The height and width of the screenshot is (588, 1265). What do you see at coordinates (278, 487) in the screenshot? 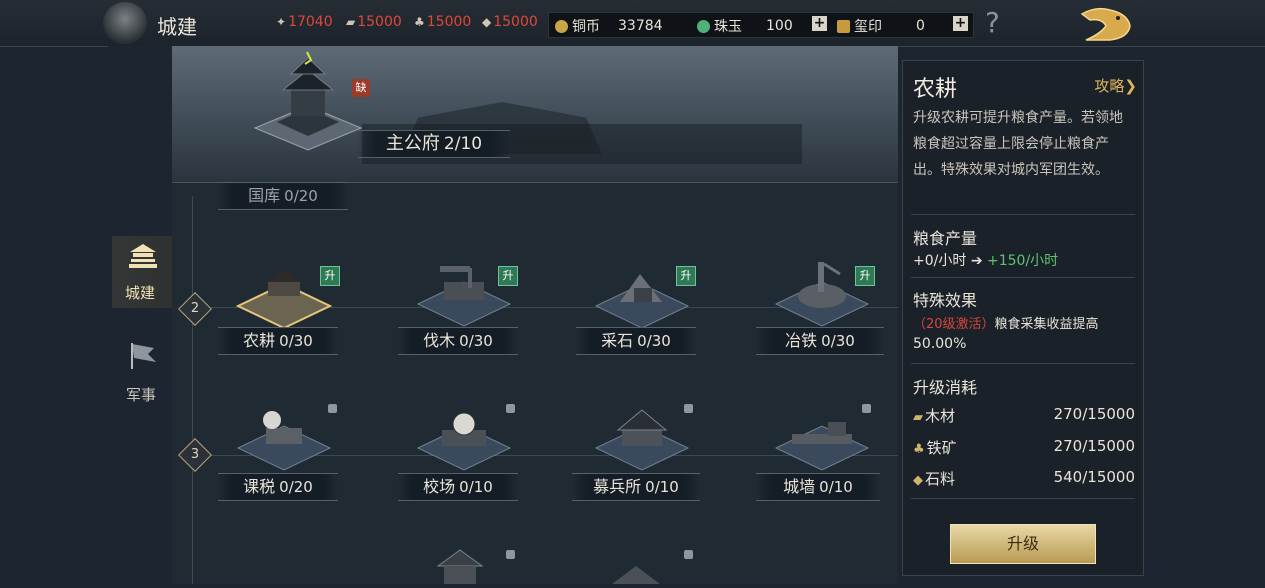
I see `tax-label: 课税 0/20` at bounding box center [278, 487].